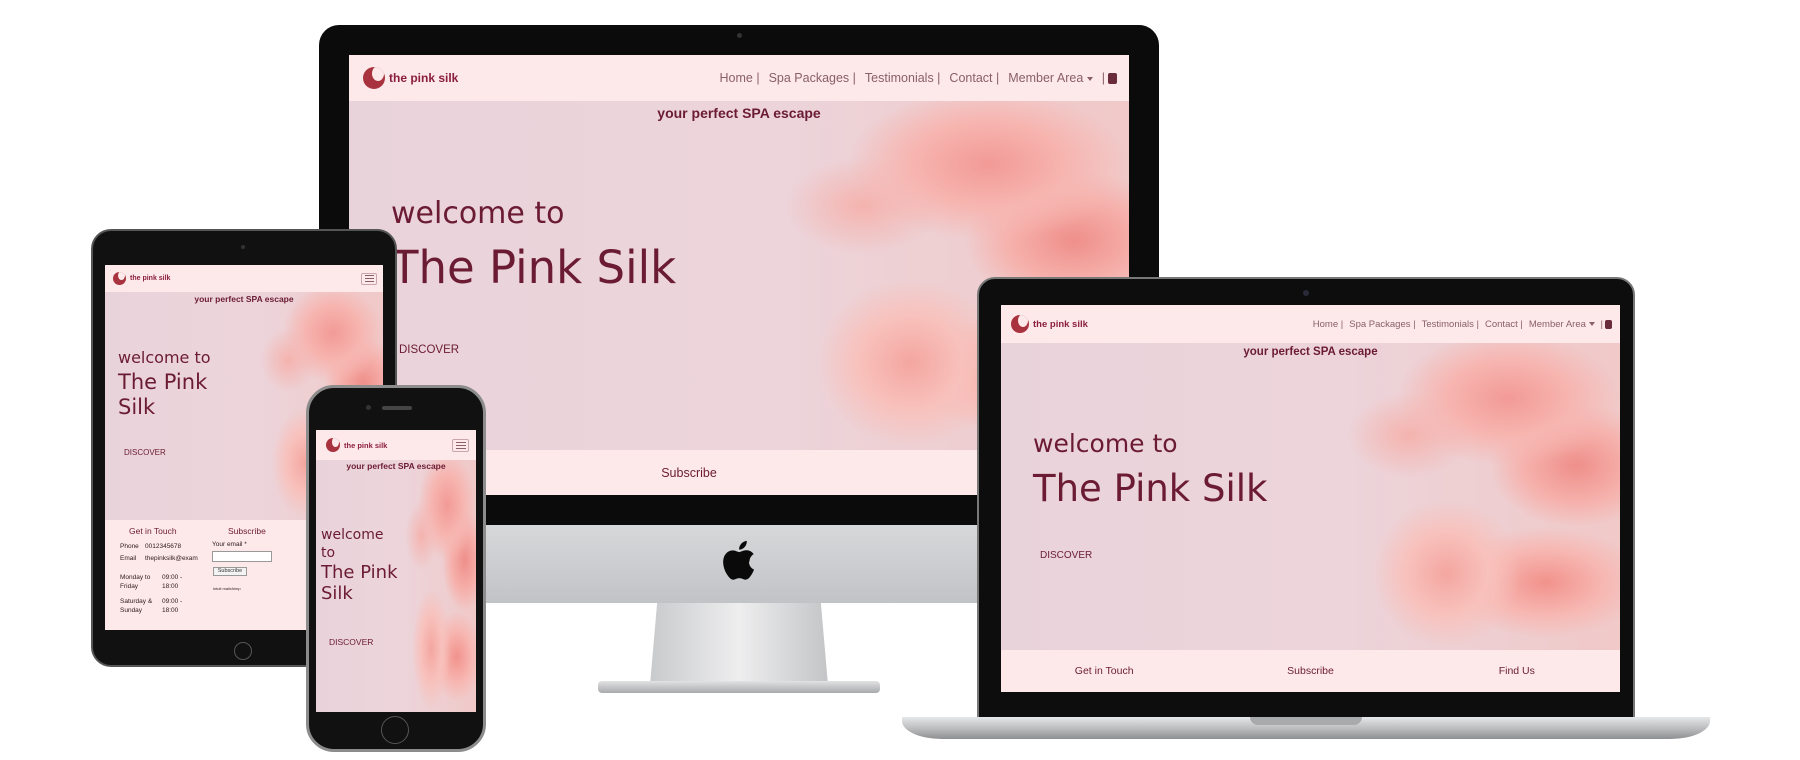 This screenshot has height=760, width=1800. I want to click on email-label: Your email *, so click(229, 544).